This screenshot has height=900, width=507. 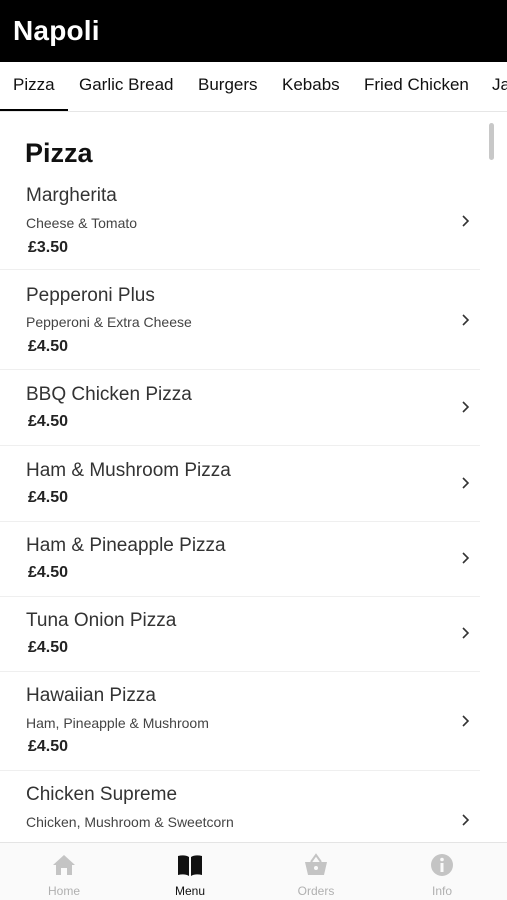 What do you see at coordinates (126, 545) in the screenshot?
I see `item-name: Ham & Pineapple Pizza` at bounding box center [126, 545].